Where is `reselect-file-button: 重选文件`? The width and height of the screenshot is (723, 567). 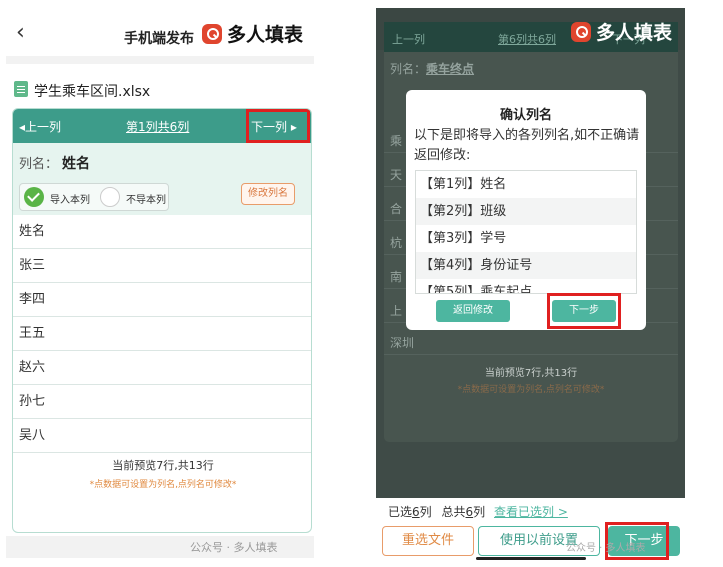 reselect-file-button: 重选文件 is located at coordinates (428, 541).